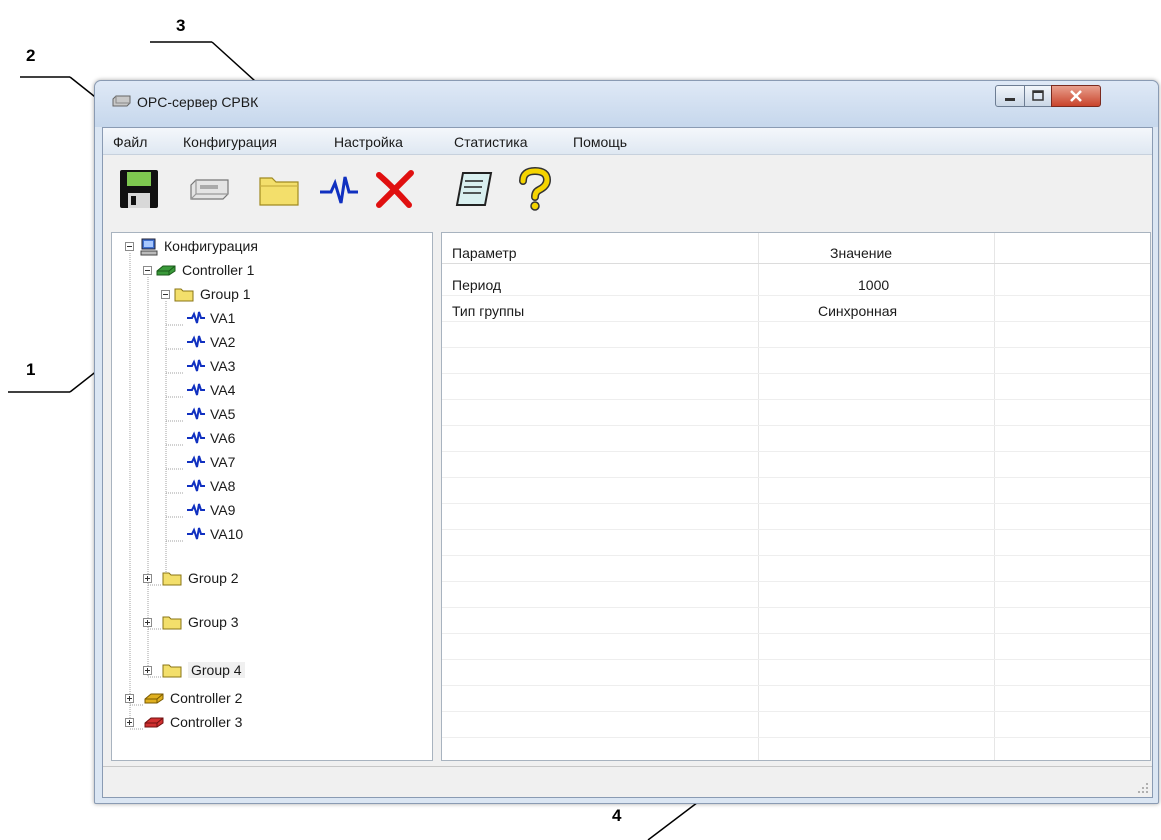  I want to click on cell-param: Тип группы, so click(488, 311).